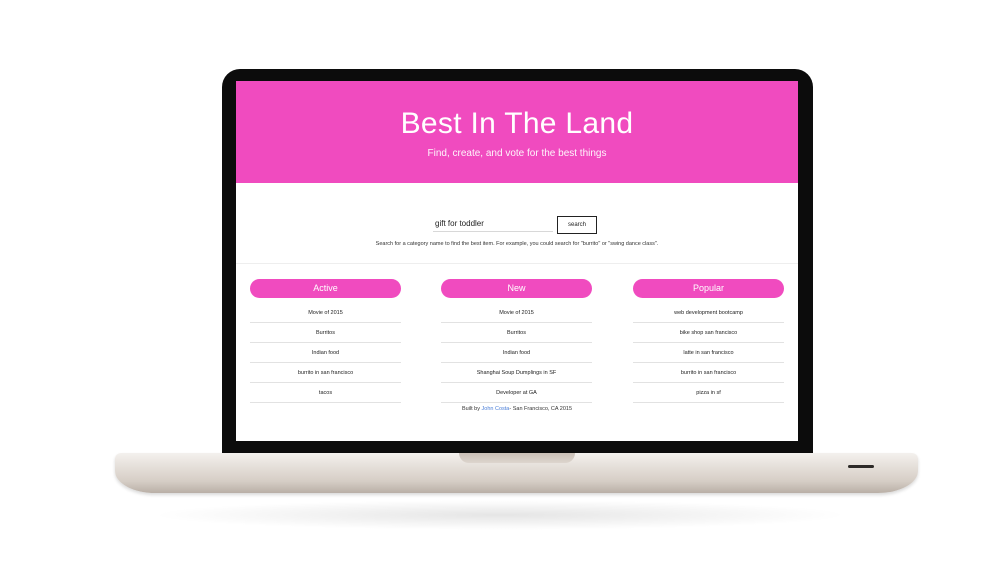 The width and height of the screenshot is (1000, 584). What do you see at coordinates (708, 313) in the screenshot?
I see `list-item: web development bootcamp` at bounding box center [708, 313].